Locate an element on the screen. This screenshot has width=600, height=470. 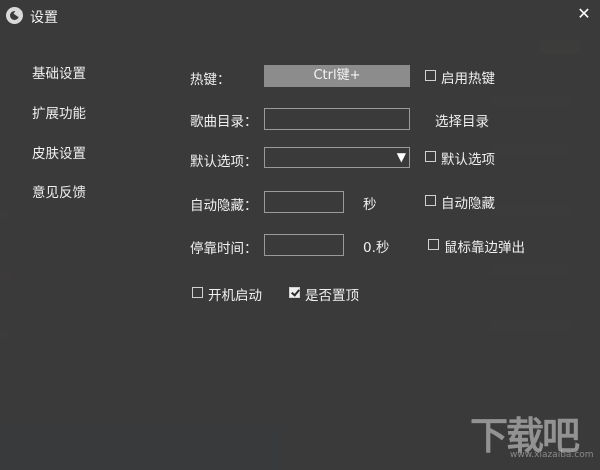
auto-hide-unit: 秒 is located at coordinates (370, 205).